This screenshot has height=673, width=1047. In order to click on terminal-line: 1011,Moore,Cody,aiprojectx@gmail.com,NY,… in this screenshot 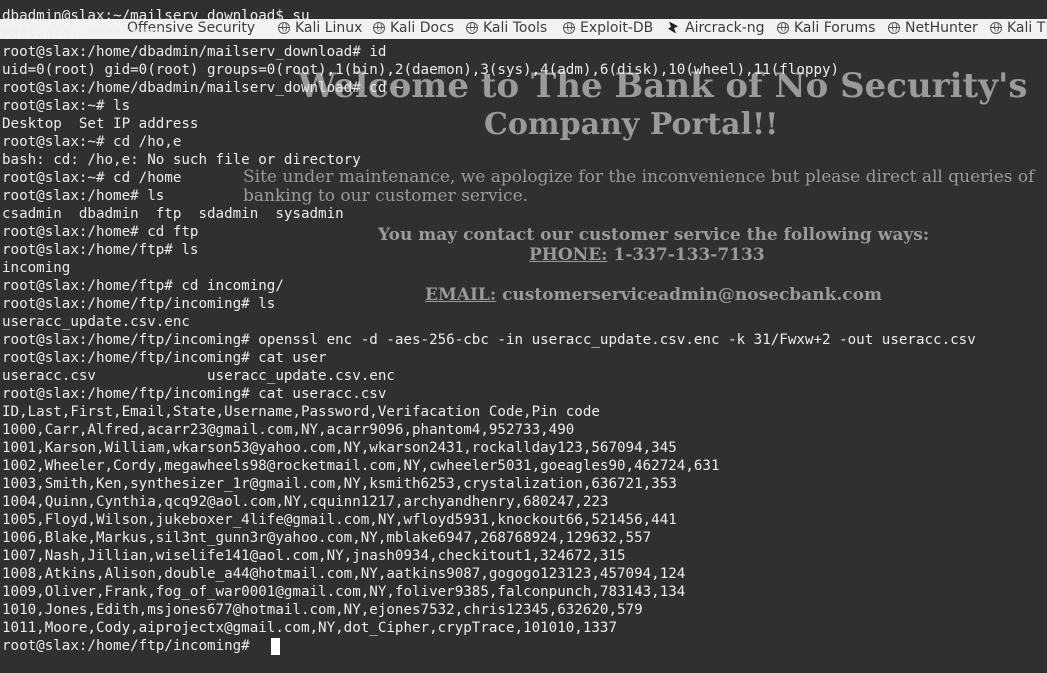, I will do `click(309, 628)`.